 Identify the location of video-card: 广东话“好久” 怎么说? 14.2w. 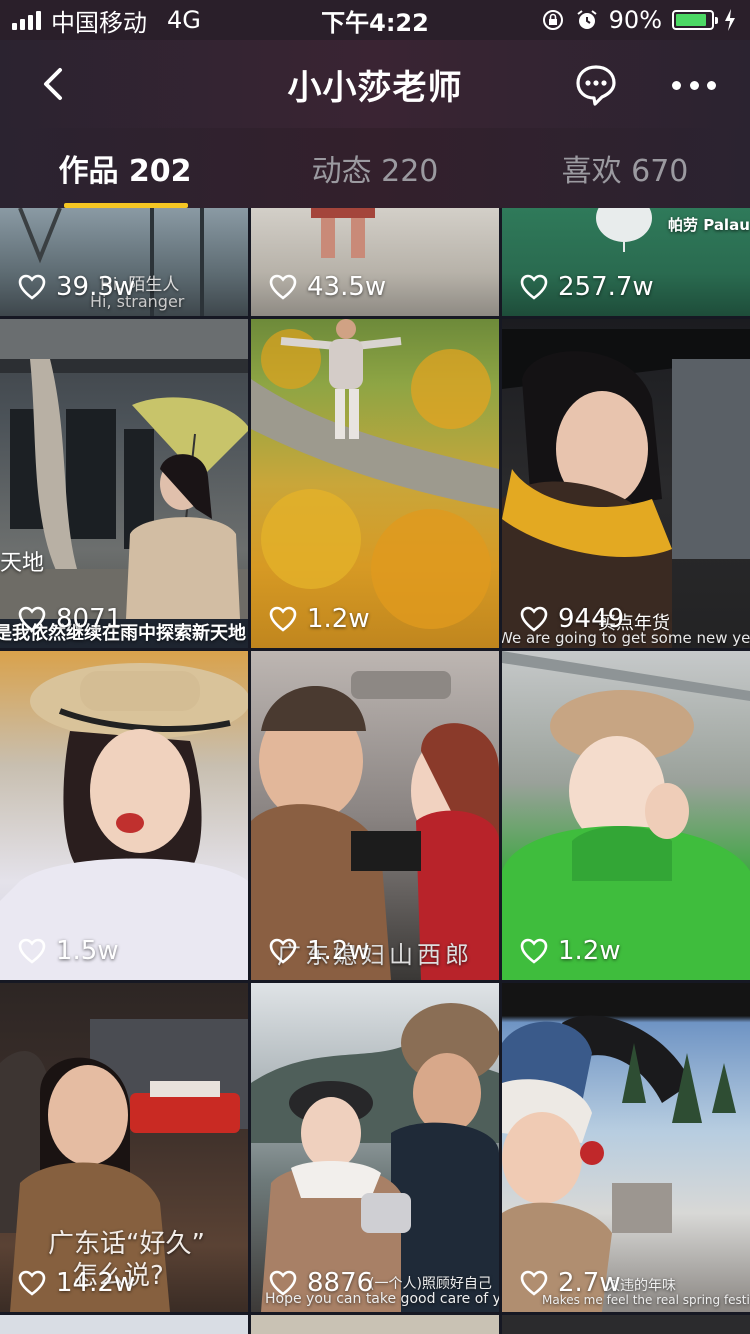
(124, 1147).